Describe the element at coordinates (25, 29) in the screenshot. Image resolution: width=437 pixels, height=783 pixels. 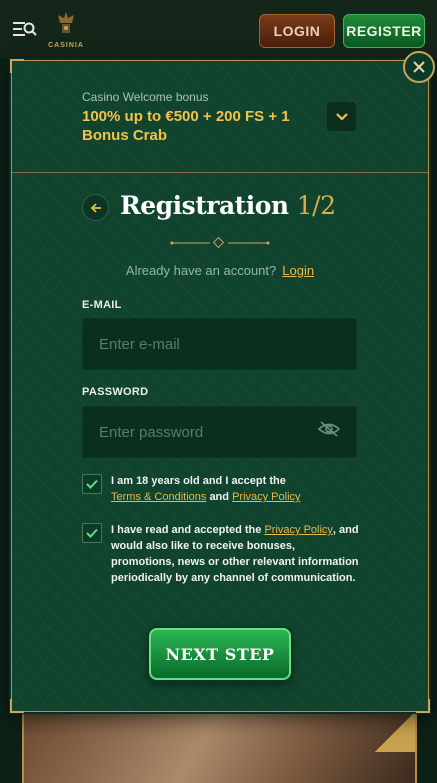
I see `menu-search-icon` at that location.